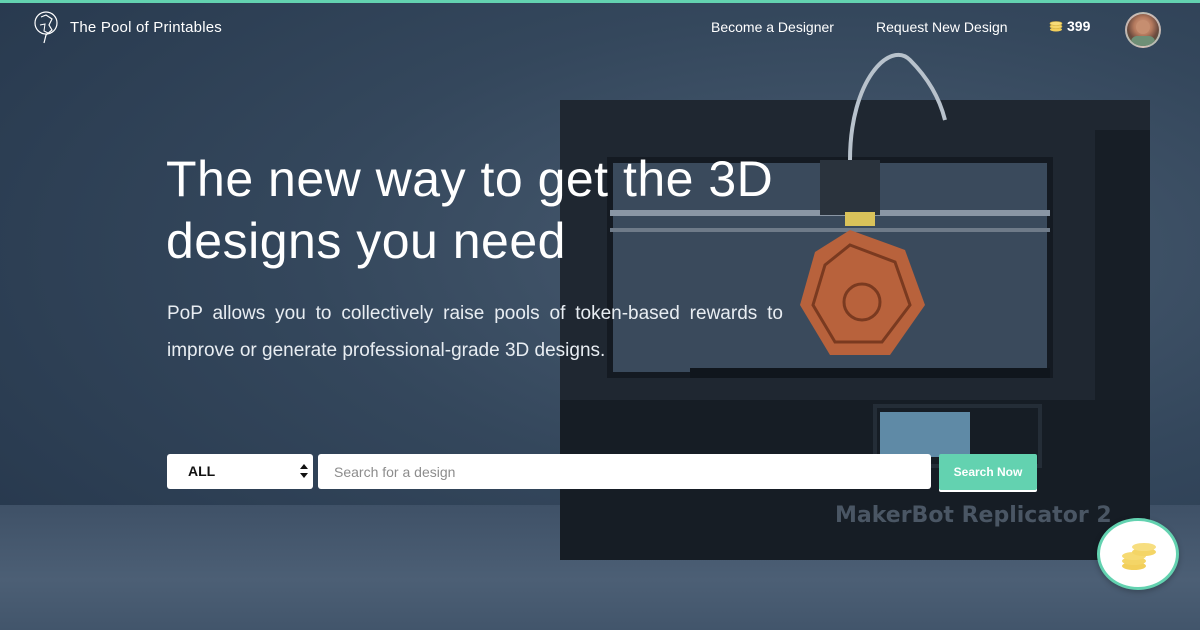 This screenshot has width=1200, height=630. What do you see at coordinates (1079, 26) in the screenshot?
I see `token-count: 399` at bounding box center [1079, 26].